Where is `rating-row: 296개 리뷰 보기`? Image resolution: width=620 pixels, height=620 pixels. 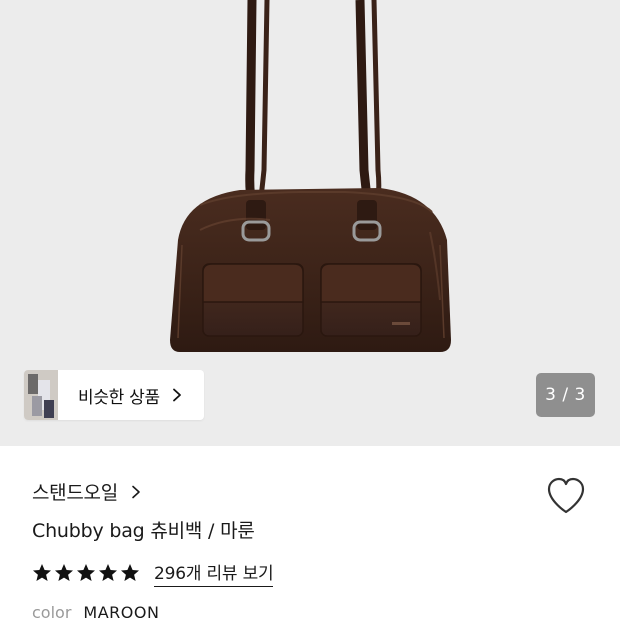
rating-row: 296개 리뷰 보기 is located at coordinates (153, 573).